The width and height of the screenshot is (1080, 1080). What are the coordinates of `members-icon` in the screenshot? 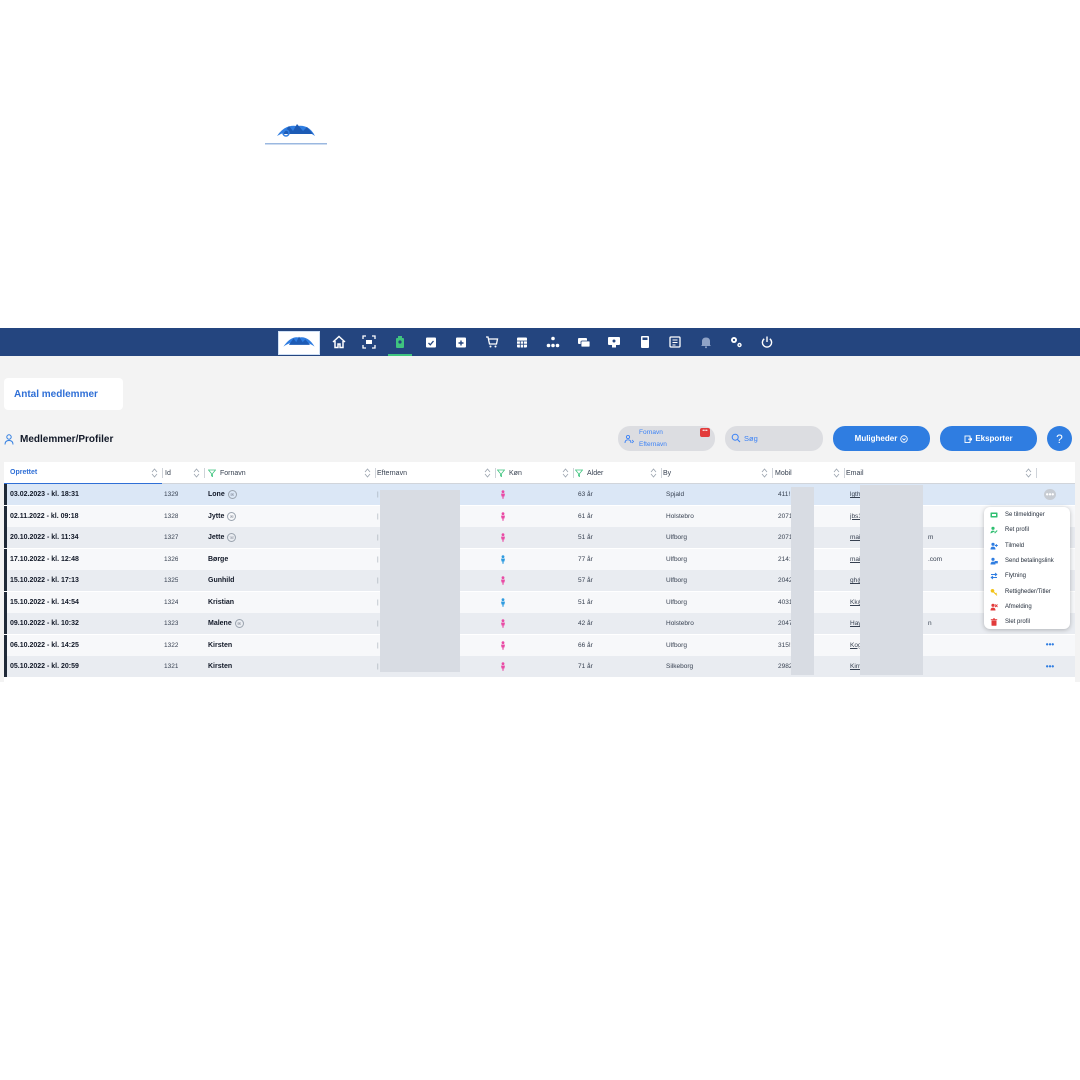 It's located at (400, 342).